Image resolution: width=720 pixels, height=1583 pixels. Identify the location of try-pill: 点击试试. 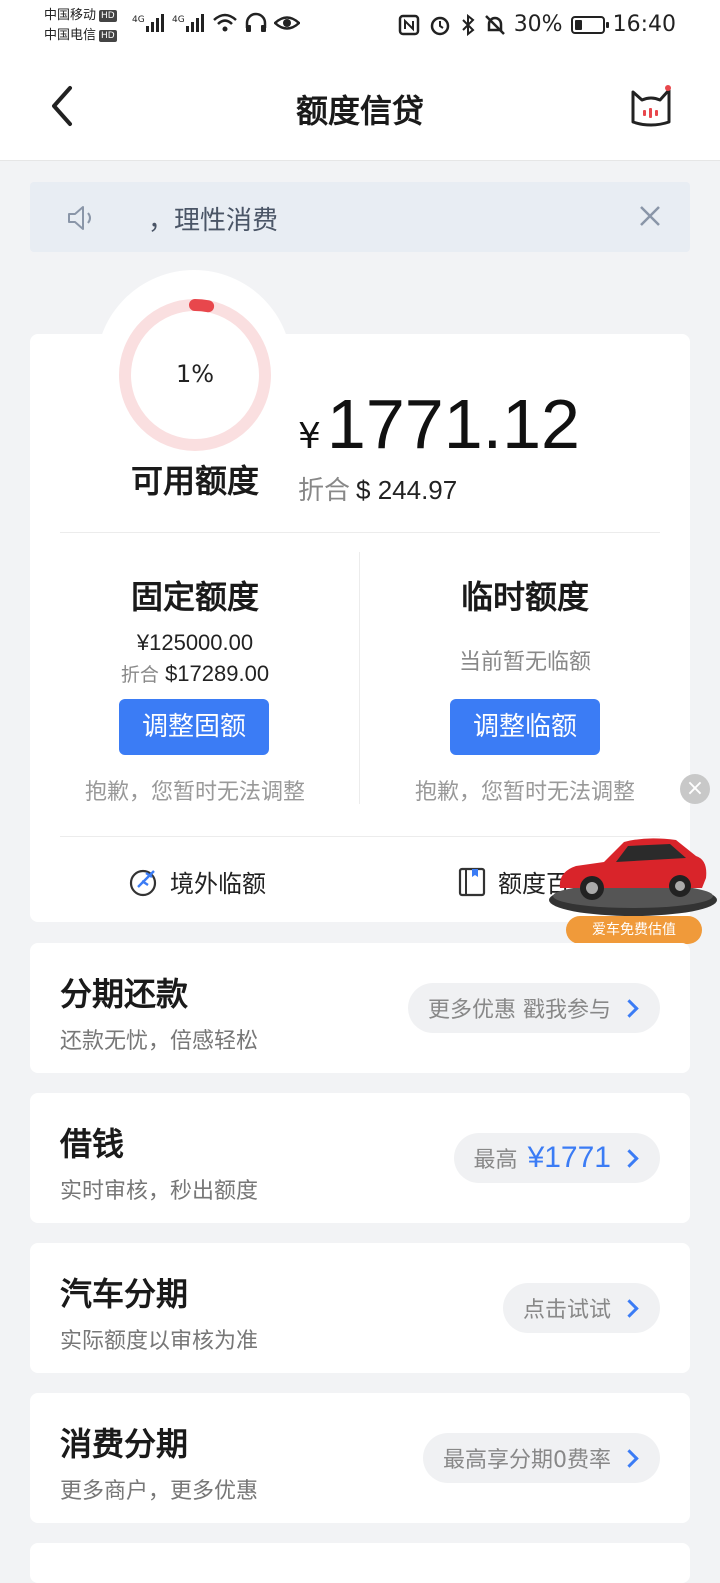
(581, 1308).